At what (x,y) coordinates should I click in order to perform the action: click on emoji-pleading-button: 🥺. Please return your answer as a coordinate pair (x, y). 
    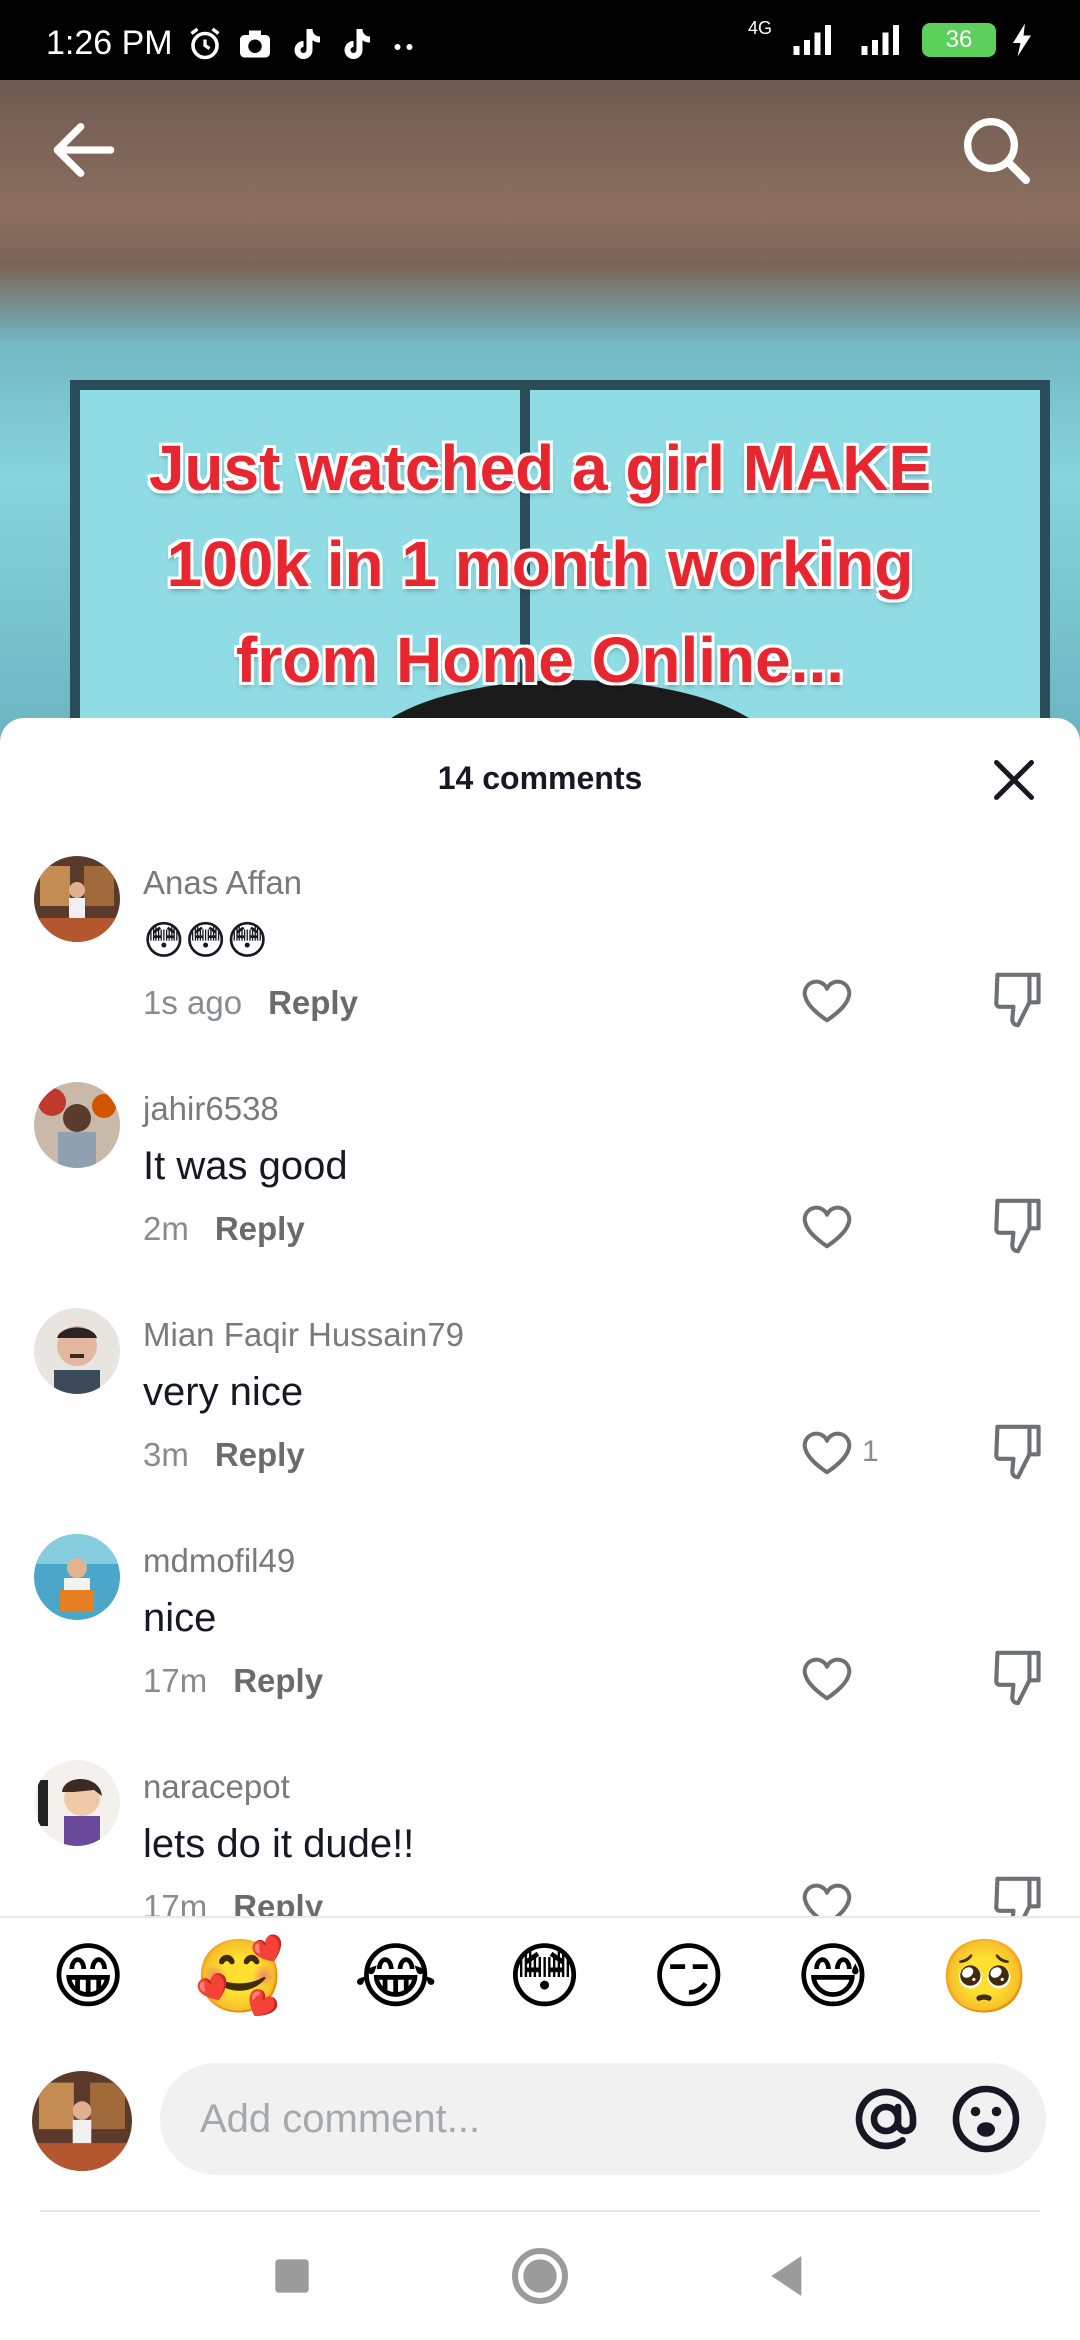
    Looking at the image, I should click on (985, 1977).